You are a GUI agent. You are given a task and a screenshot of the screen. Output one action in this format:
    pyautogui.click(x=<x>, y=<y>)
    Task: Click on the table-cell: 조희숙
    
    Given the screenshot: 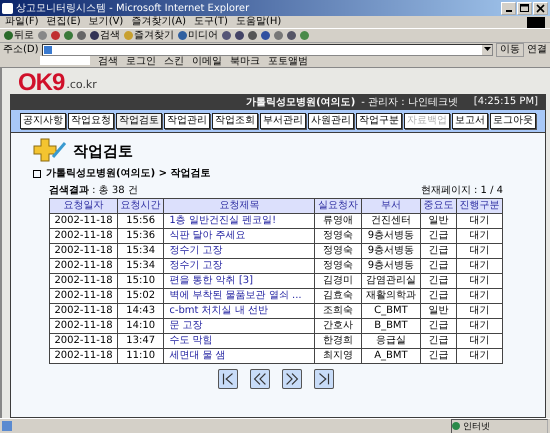 What is the action you would take?
    pyautogui.click(x=338, y=311)
    